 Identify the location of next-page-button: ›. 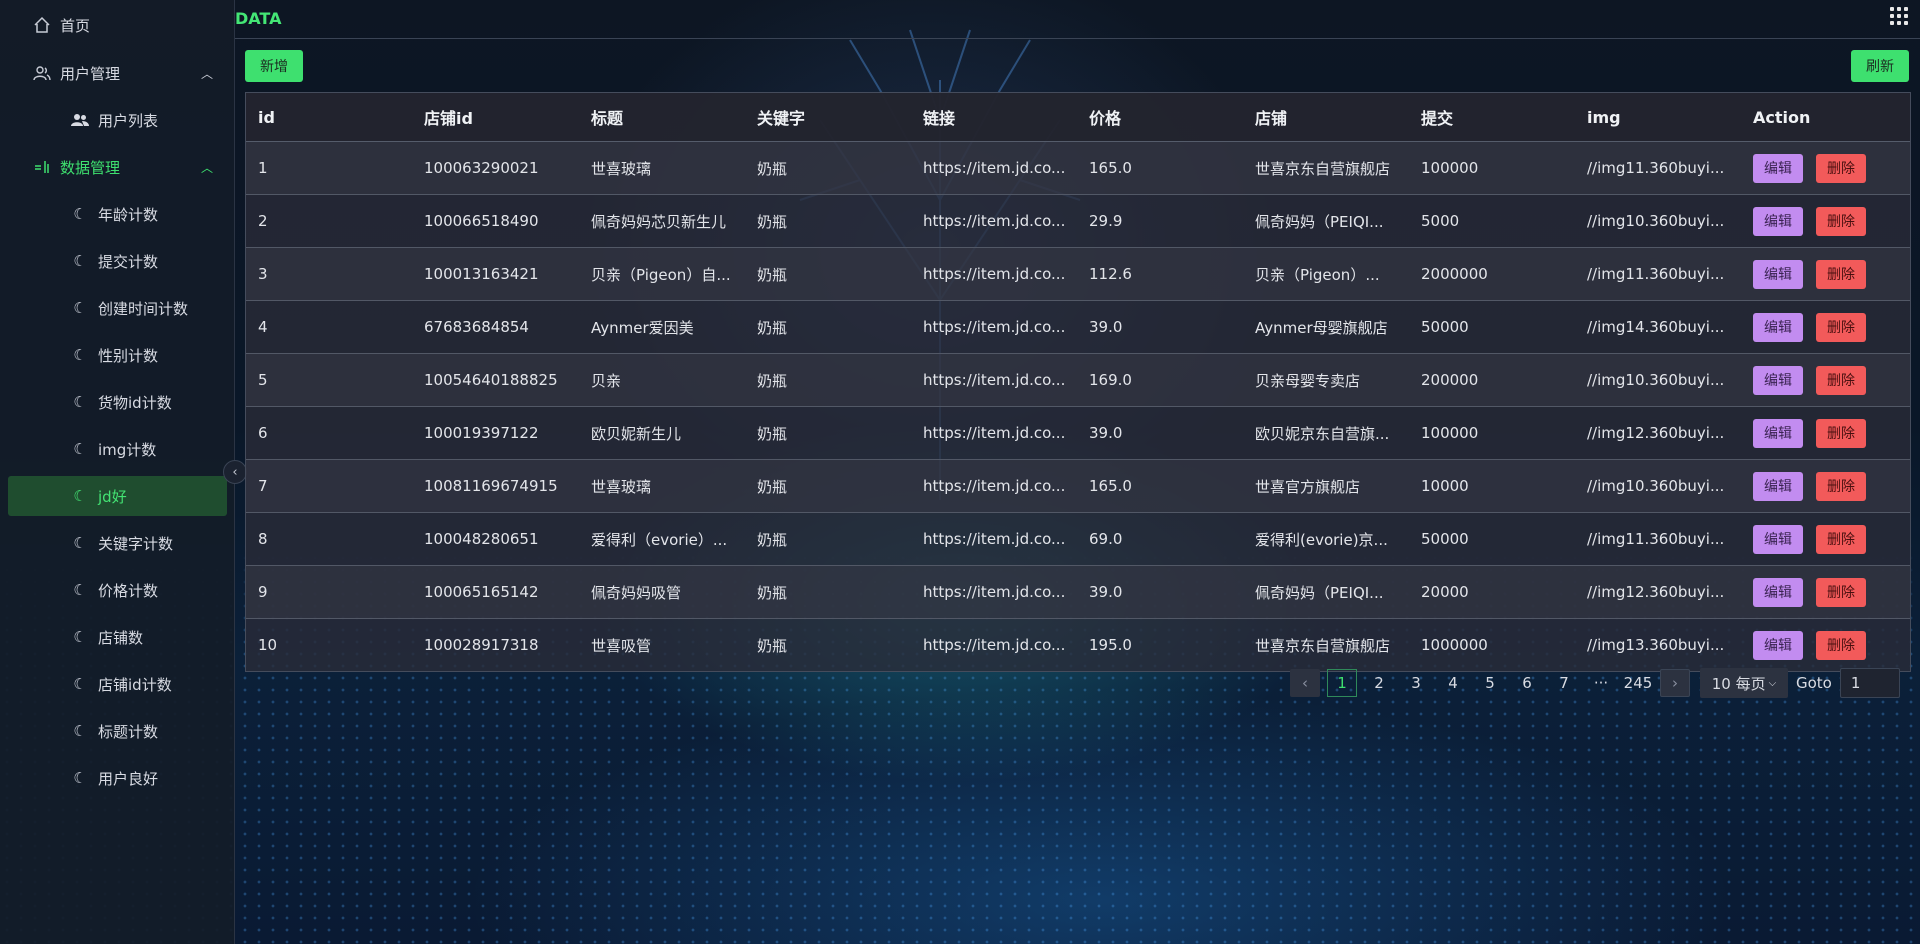
(1675, 683).